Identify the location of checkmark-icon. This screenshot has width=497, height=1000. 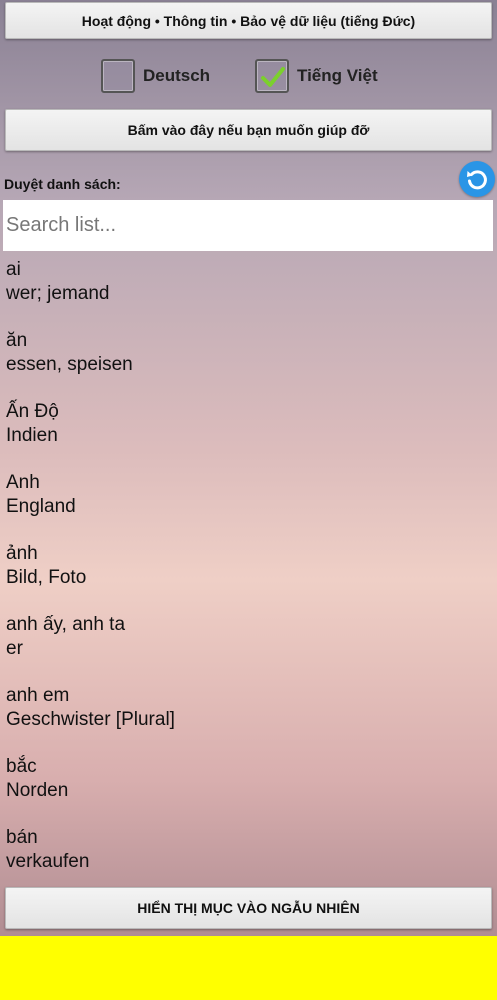
(273, 77).